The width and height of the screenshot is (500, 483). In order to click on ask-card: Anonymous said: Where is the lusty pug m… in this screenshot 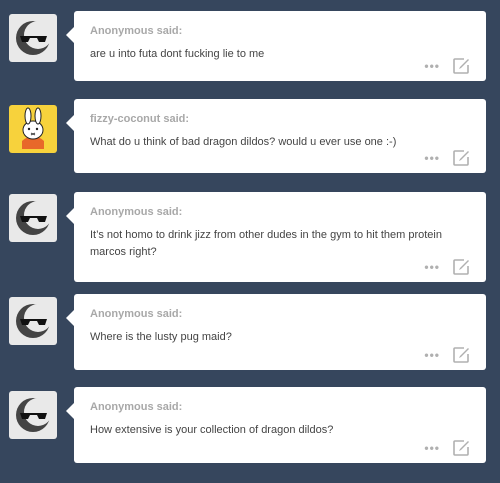, I will do `click(276, 332)`.